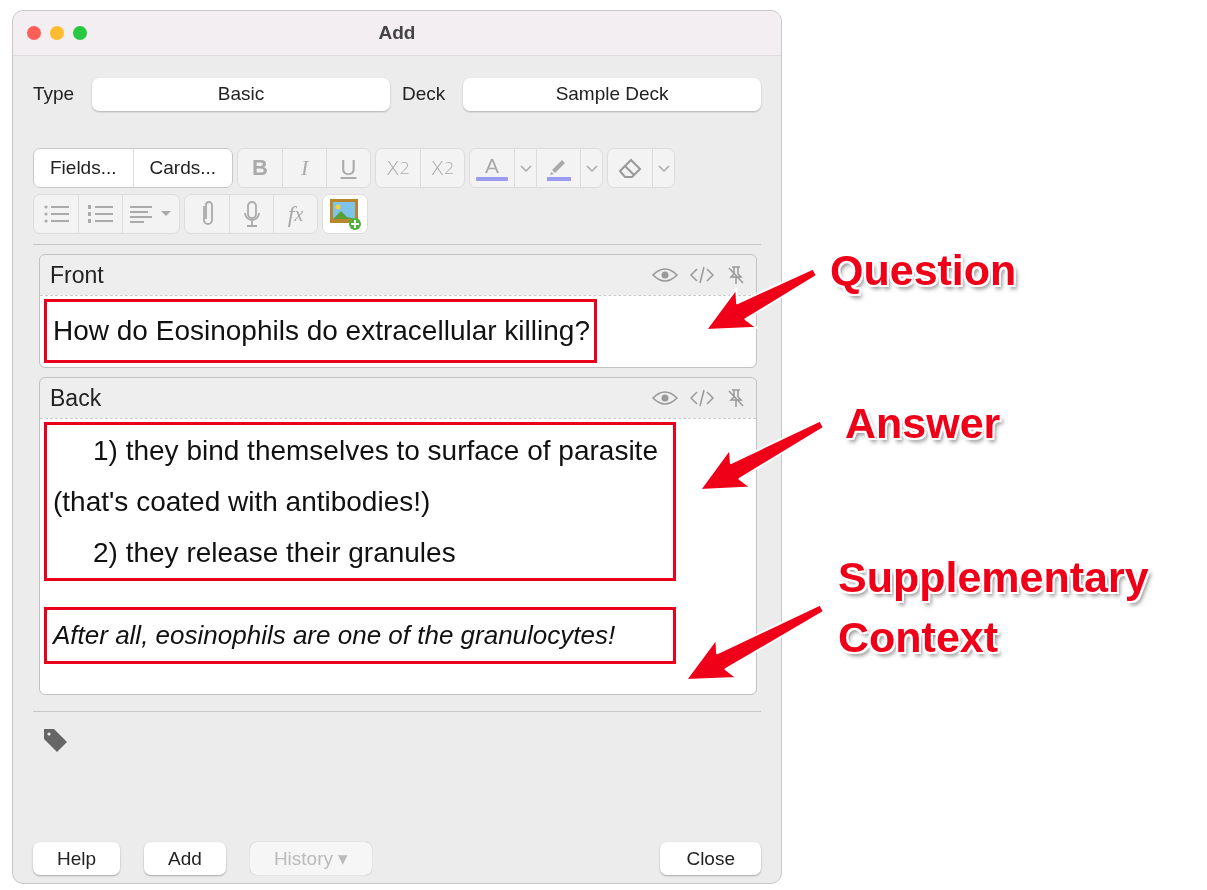 The width and height of the screenshot is (1207, 890). What do you see at coordinates (397, 32) in the screenshot?
I see `window-title: Add` at bounding box center [397, 32].